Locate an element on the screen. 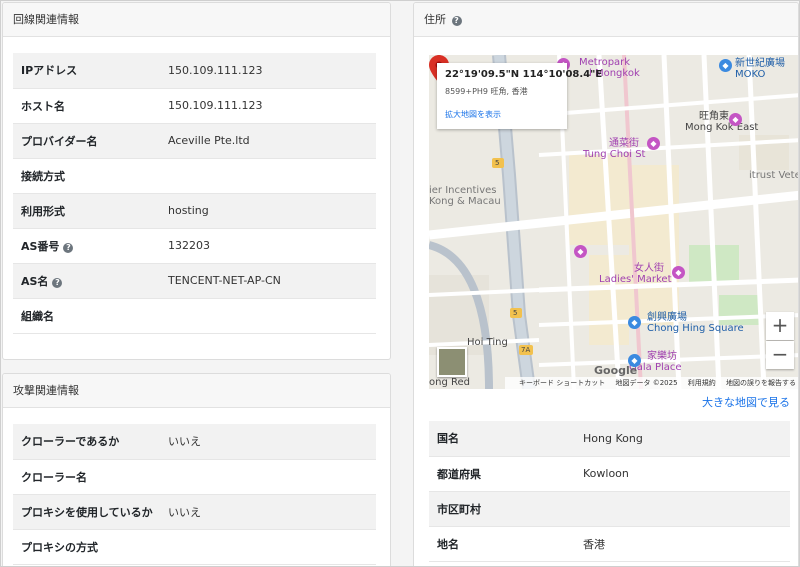 The width and height of the screenshot is (800, 567). map-label-gala-zh: 家樂坊 is located at coordinates (662, 356).